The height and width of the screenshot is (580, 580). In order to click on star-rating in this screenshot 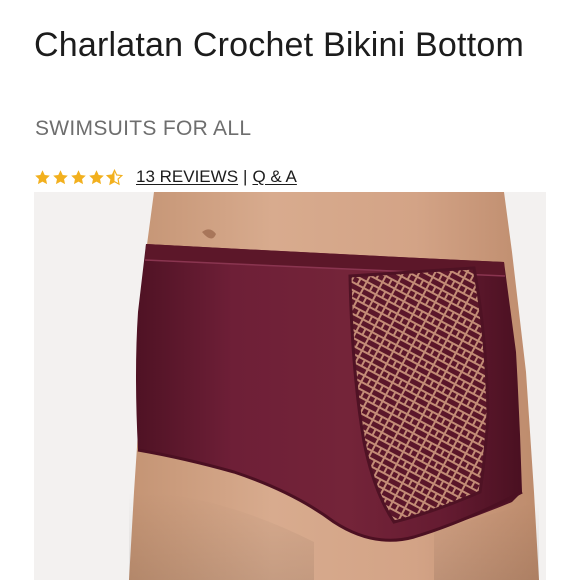, I will do `click(79, 177)`.